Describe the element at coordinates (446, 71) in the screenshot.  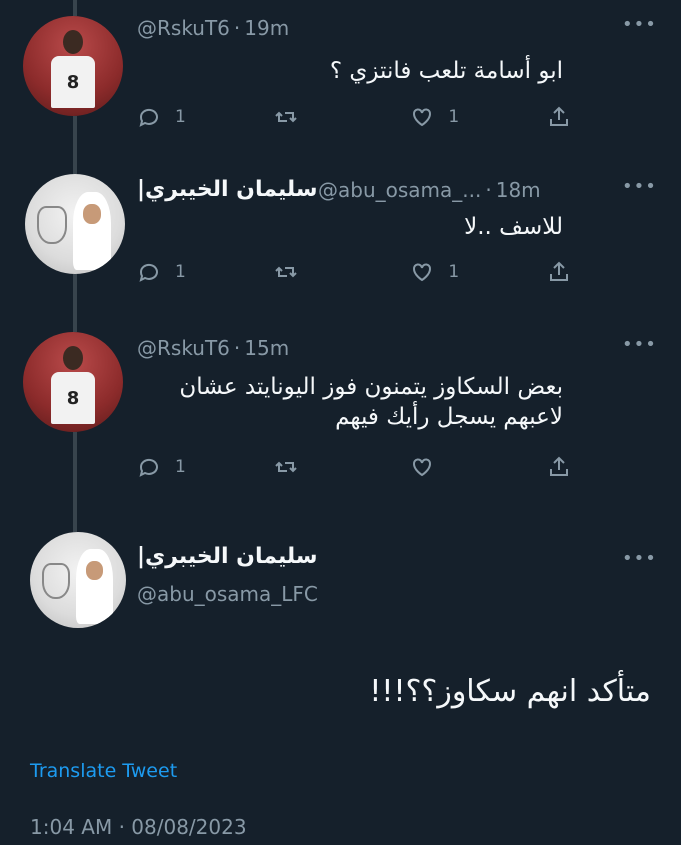
I see `tweet-text: ابو أسامة تلعب فانتزي ؟` at that location.